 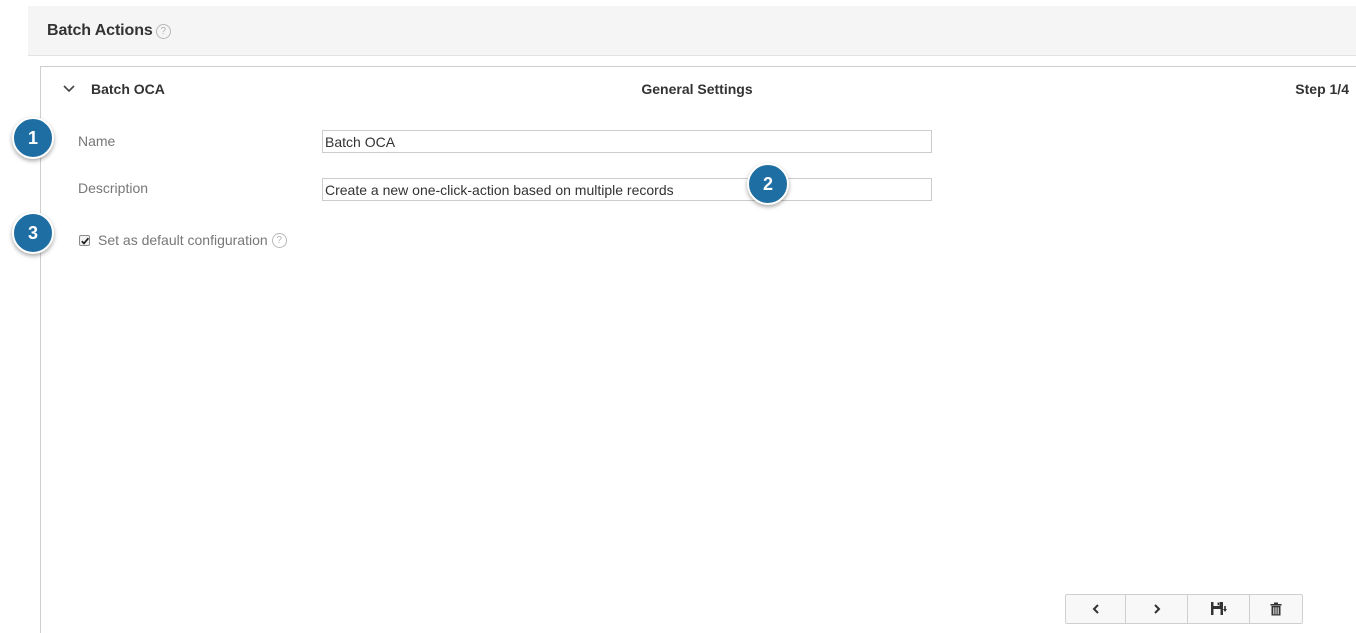 I want to click on callout-badge-3: 3, so click(x=33, y=233).